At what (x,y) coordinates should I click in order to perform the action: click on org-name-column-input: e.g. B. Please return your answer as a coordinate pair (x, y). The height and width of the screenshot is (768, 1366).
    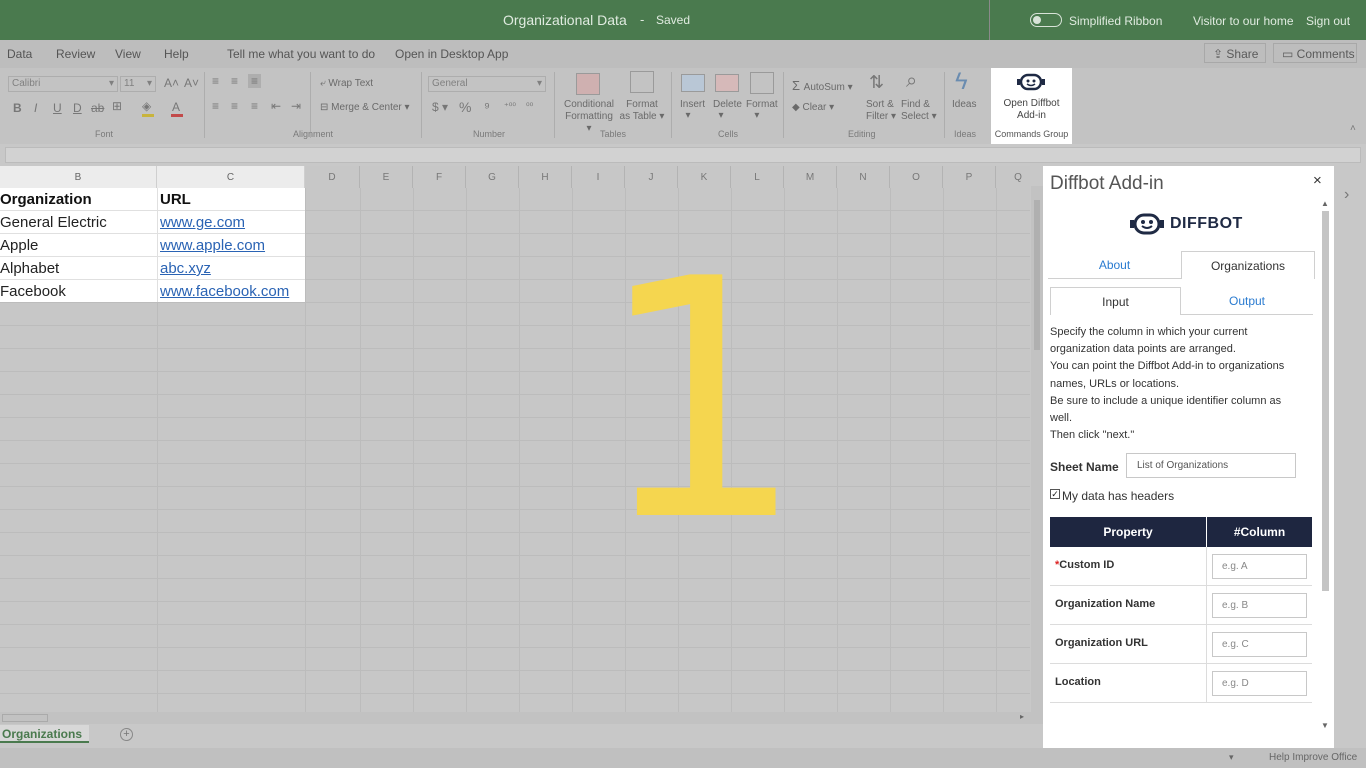
    Looking at the image, I should click on (1259, 605).